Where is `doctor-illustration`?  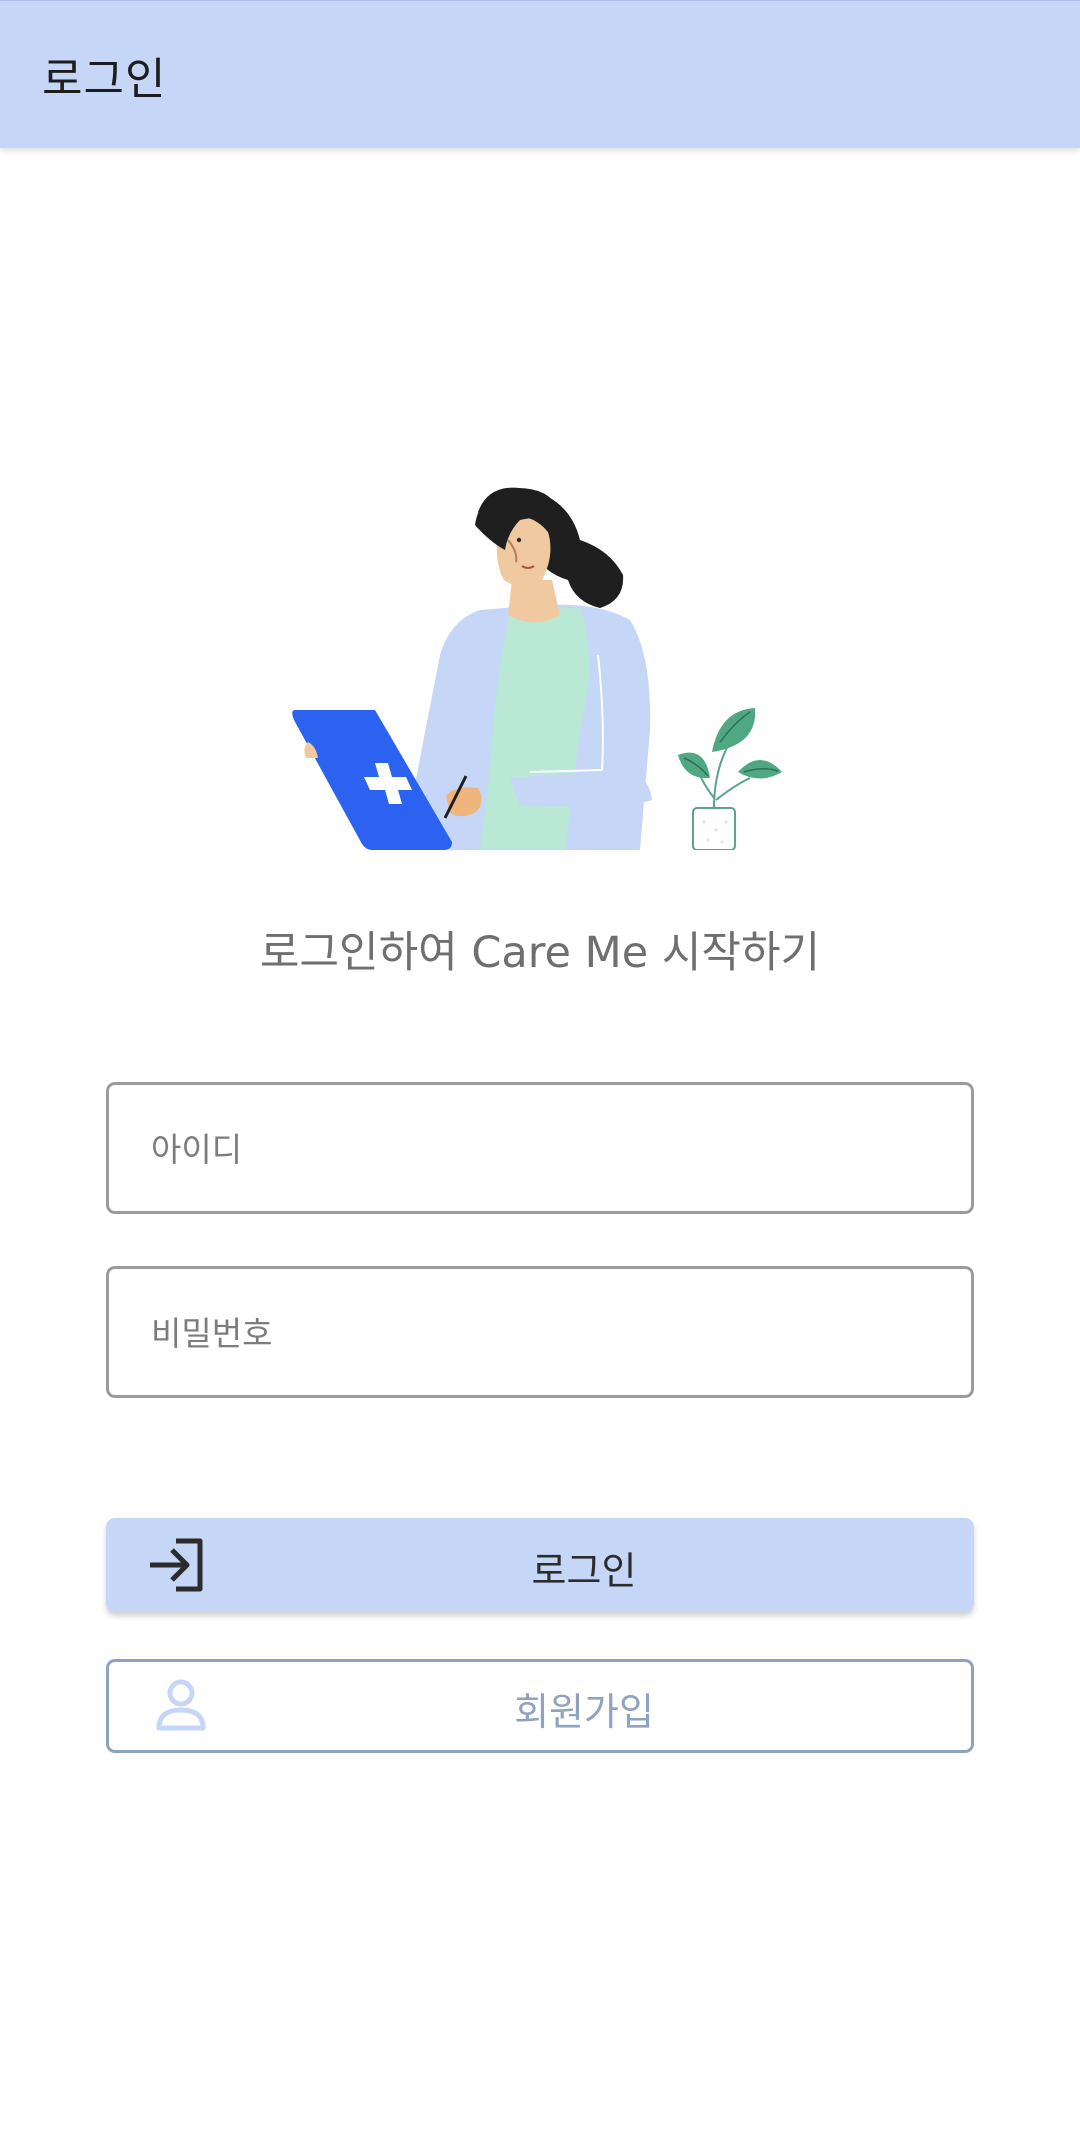 doctor-illustration is located at coordinates (537, 668).